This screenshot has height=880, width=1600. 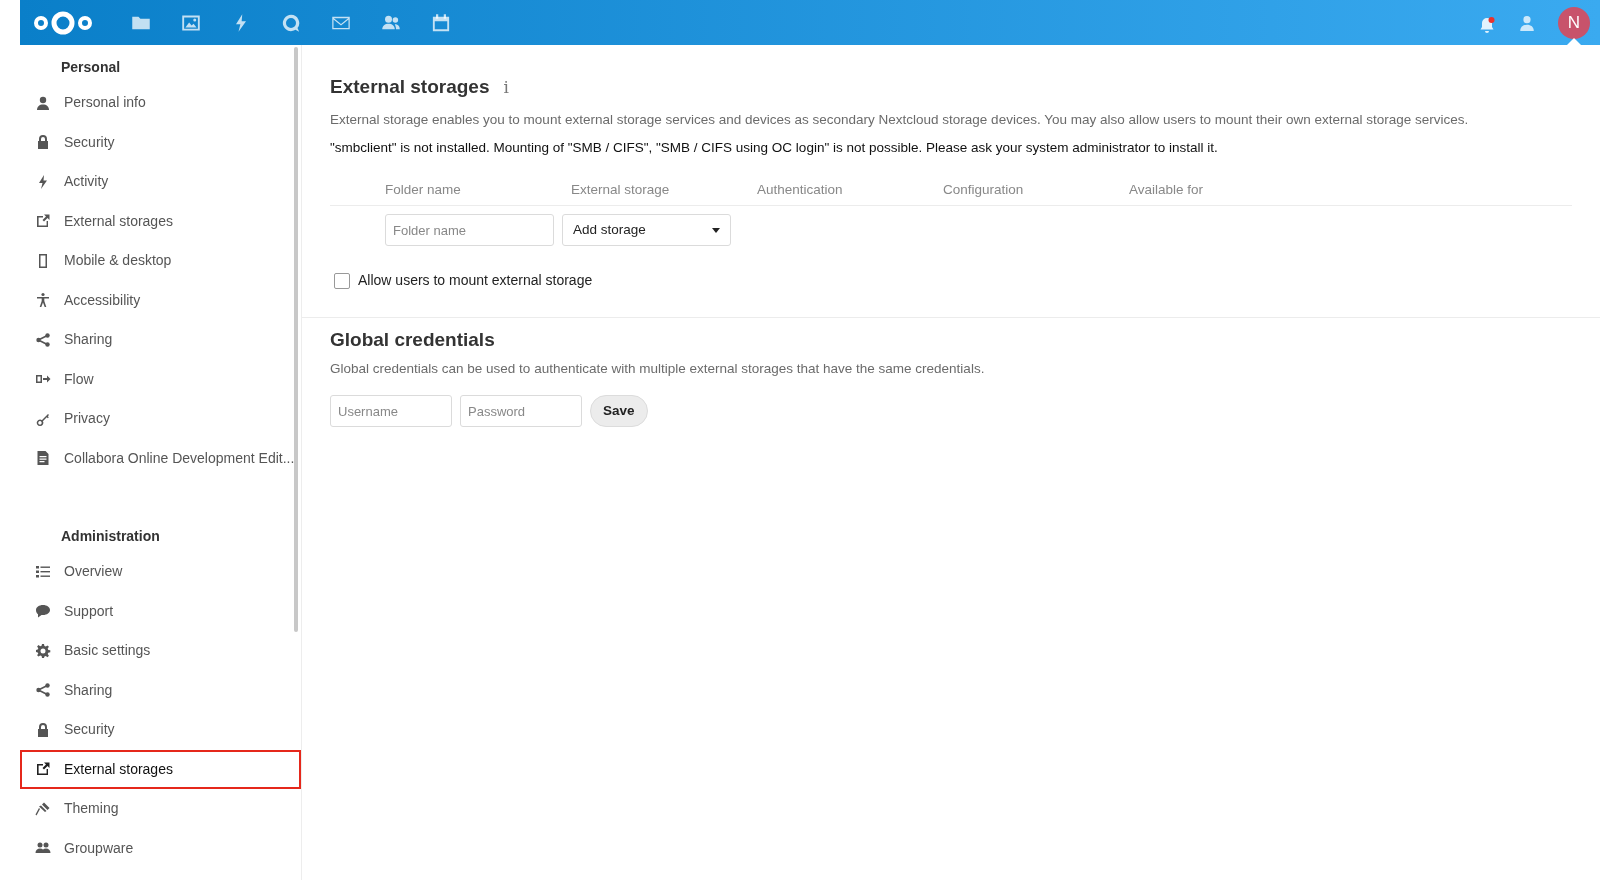 What do you see at coordinates (43, 458) in the screenshot?
I see `document-icon` at bounding box center [43, 458].